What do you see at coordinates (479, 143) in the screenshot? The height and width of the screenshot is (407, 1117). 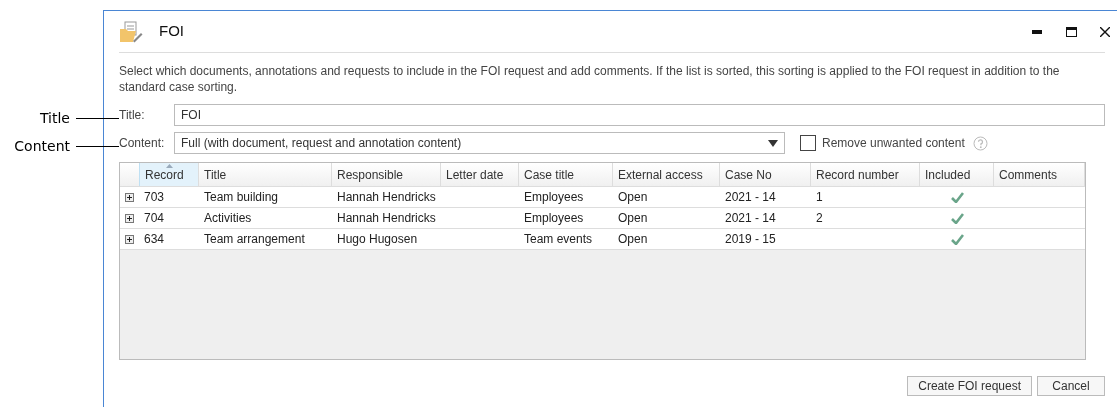 I see `content-dropdown: Full (with document, request and annotation content)` at bounding box center [479, 143].